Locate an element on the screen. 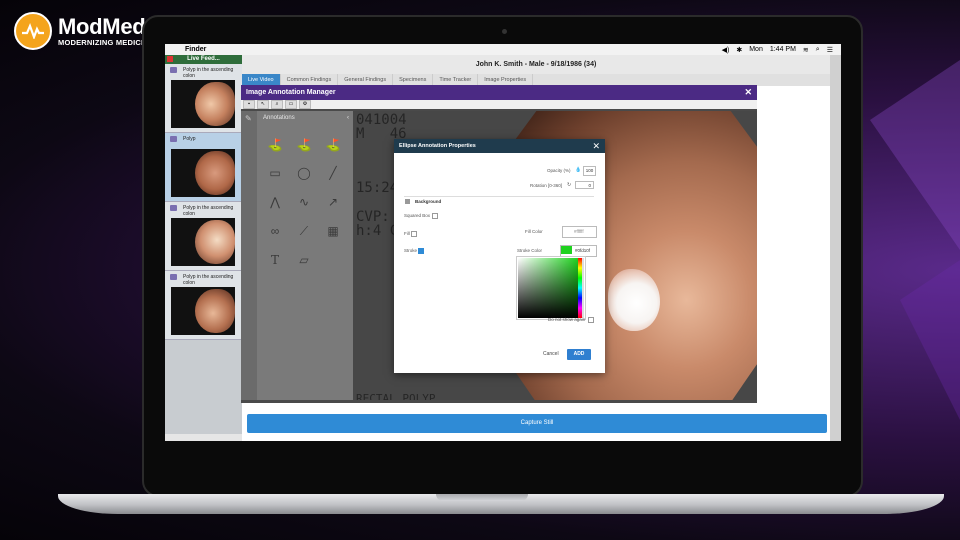 This screenshot has height=540, width=960. video-overlay-h: h:4 C is located at coordinates (377, 231).